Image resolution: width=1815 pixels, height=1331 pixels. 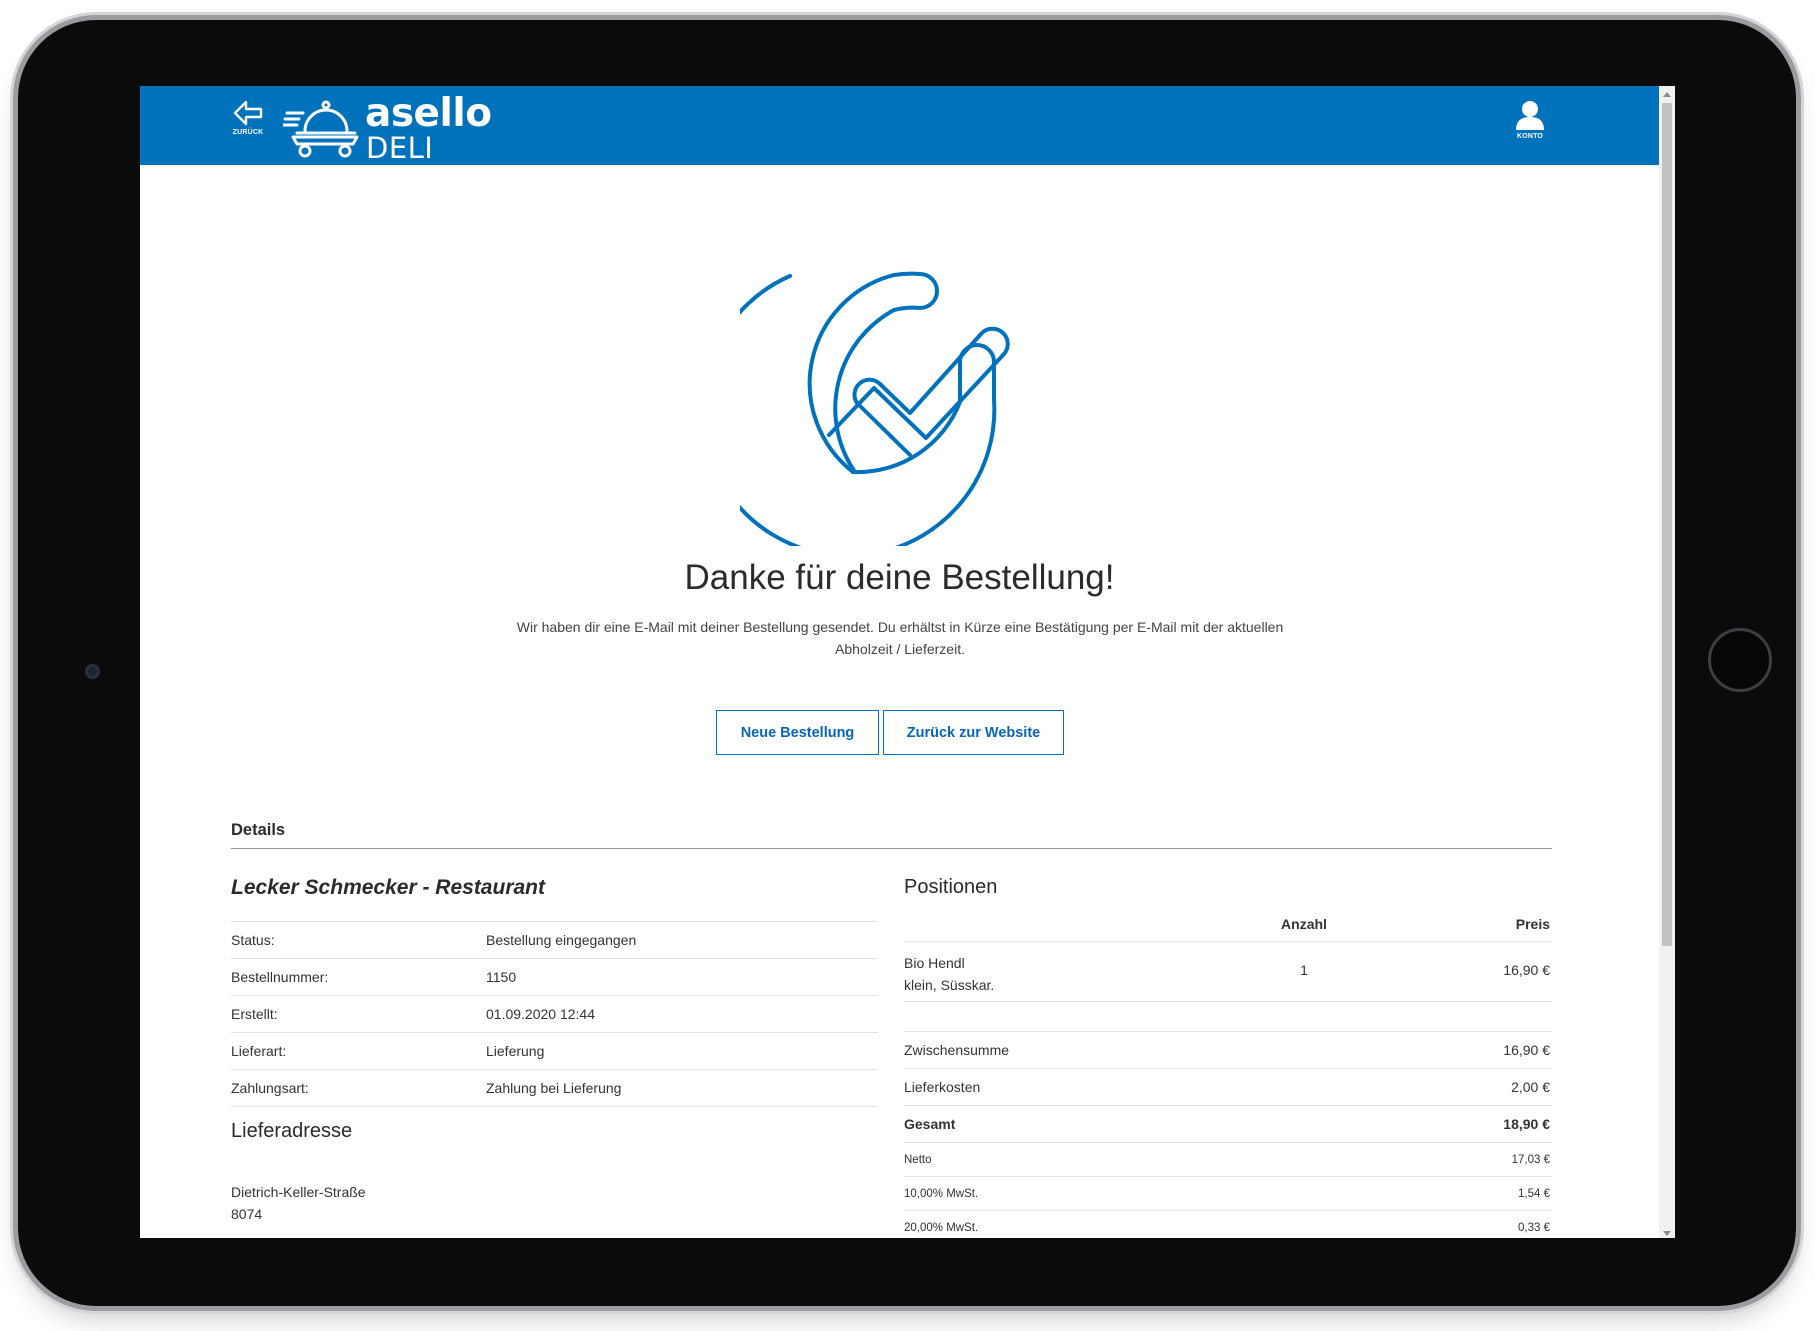 I want to click on back-button: ZURÜCK, so click(x=248, y=126).